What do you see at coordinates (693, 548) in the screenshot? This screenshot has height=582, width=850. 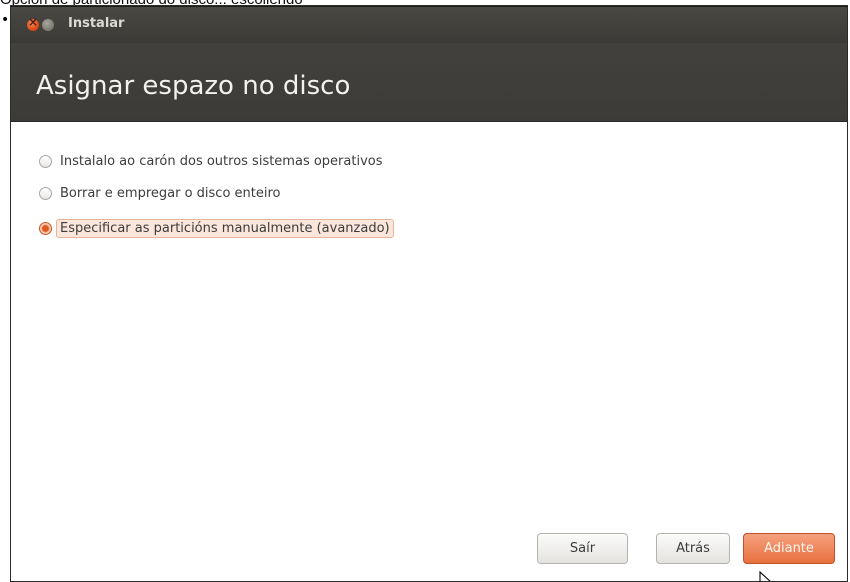 I see `back-button: Atrás` at bounding box center [693, 548].